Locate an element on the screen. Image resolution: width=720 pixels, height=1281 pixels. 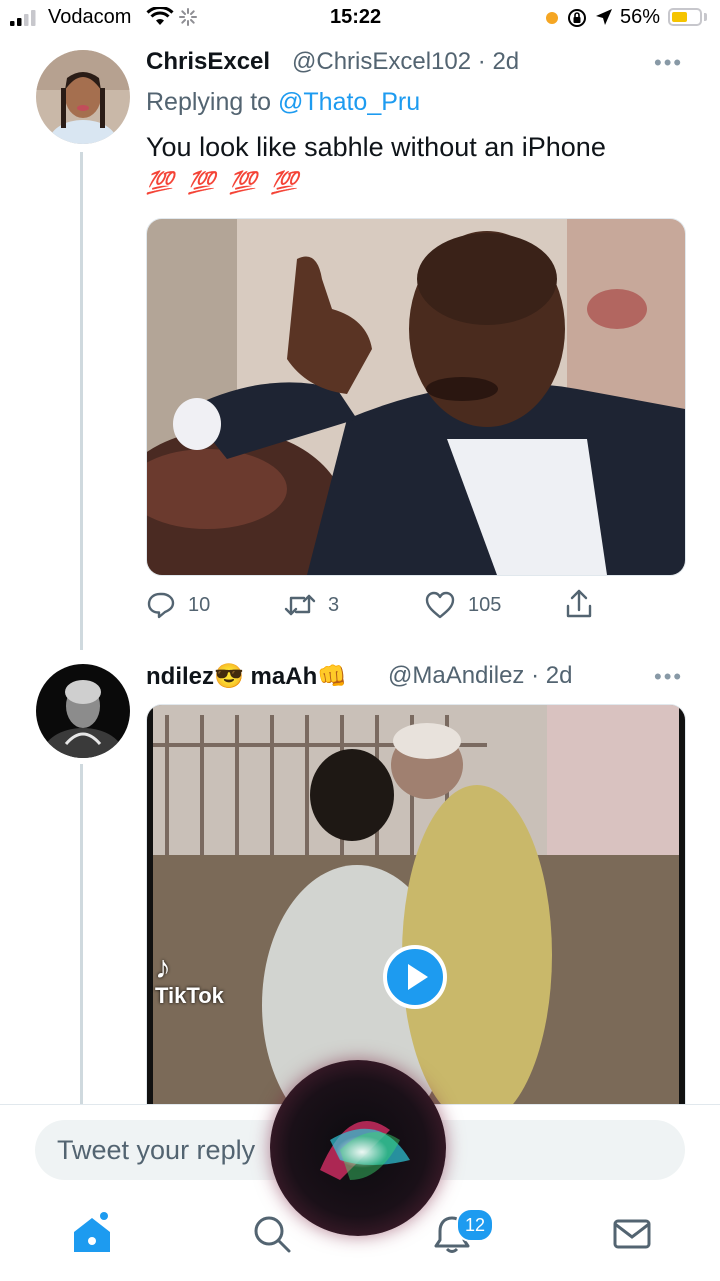
clock: 15:22 is located at coordinates (356, 17).